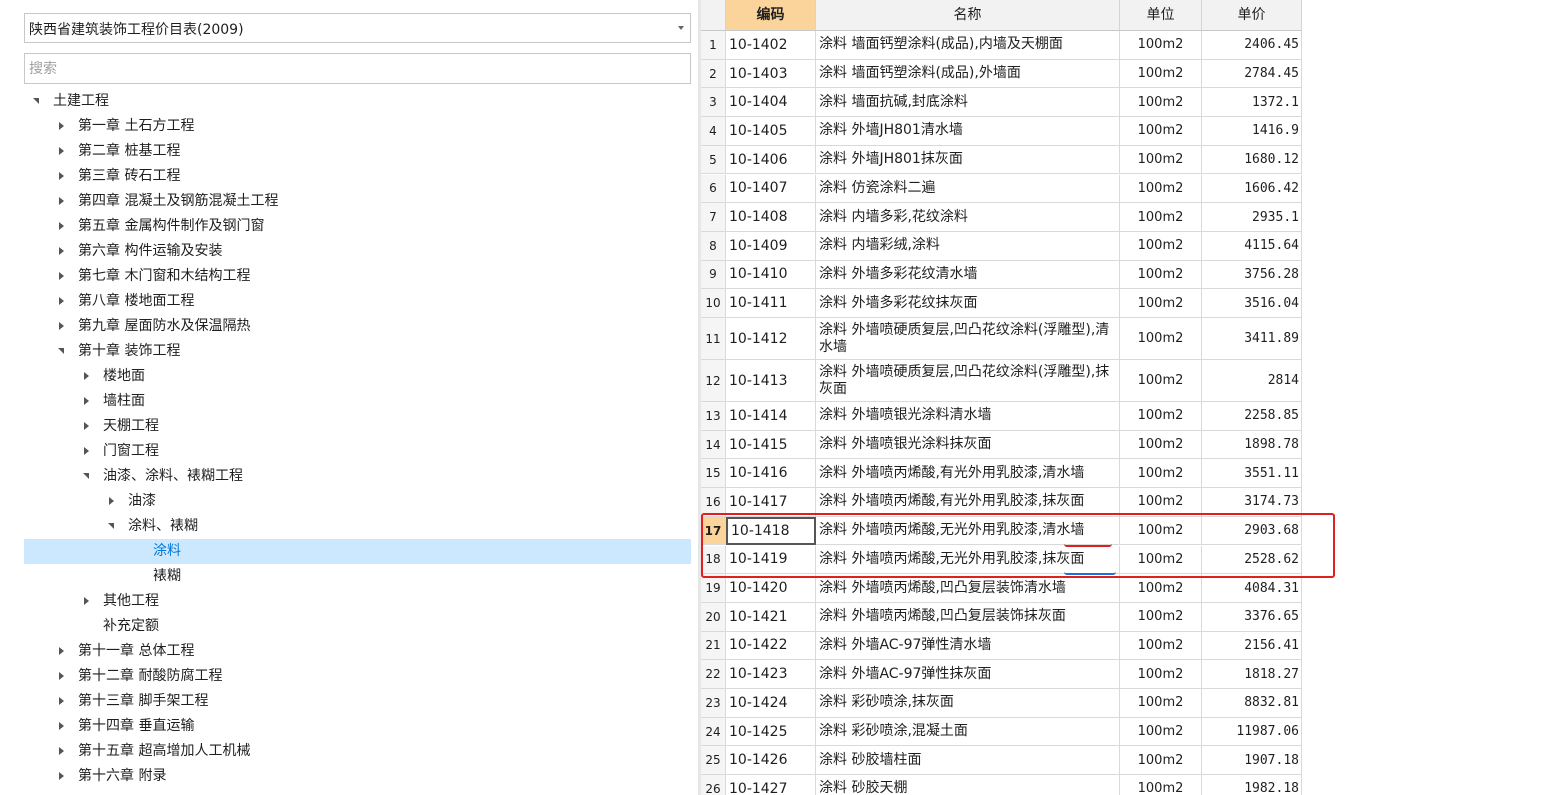 The height and width of the screenshot is (795, 1550). I want to click on cell-code: 10-1405, so click(771, 131).